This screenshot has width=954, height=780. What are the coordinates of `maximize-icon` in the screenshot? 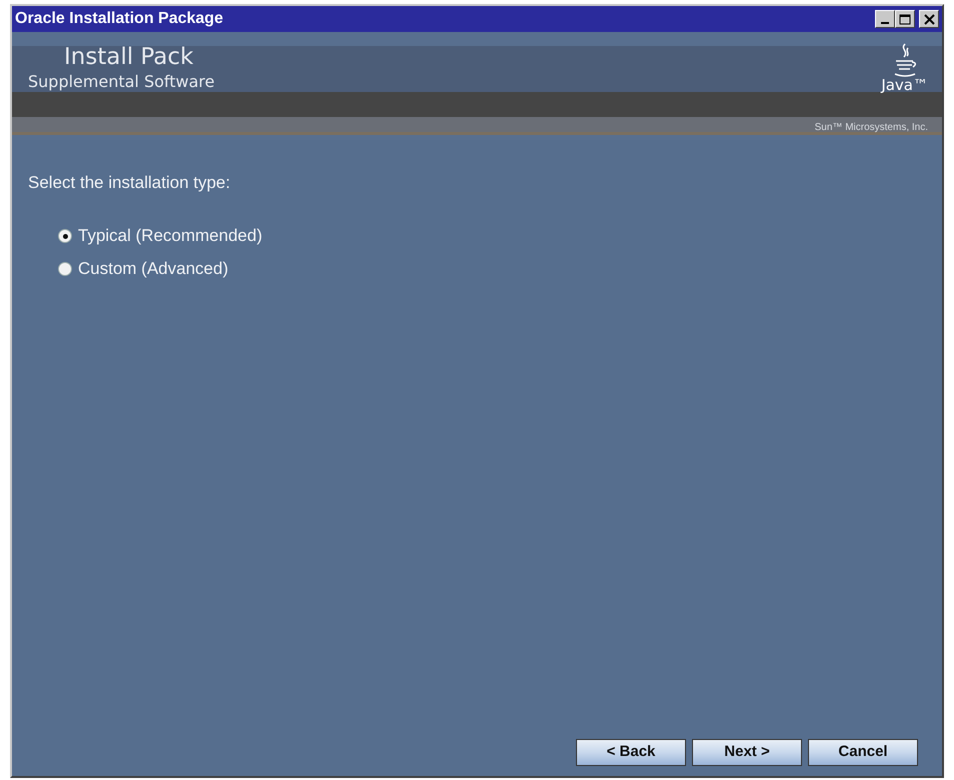 It's located at (905, 19).